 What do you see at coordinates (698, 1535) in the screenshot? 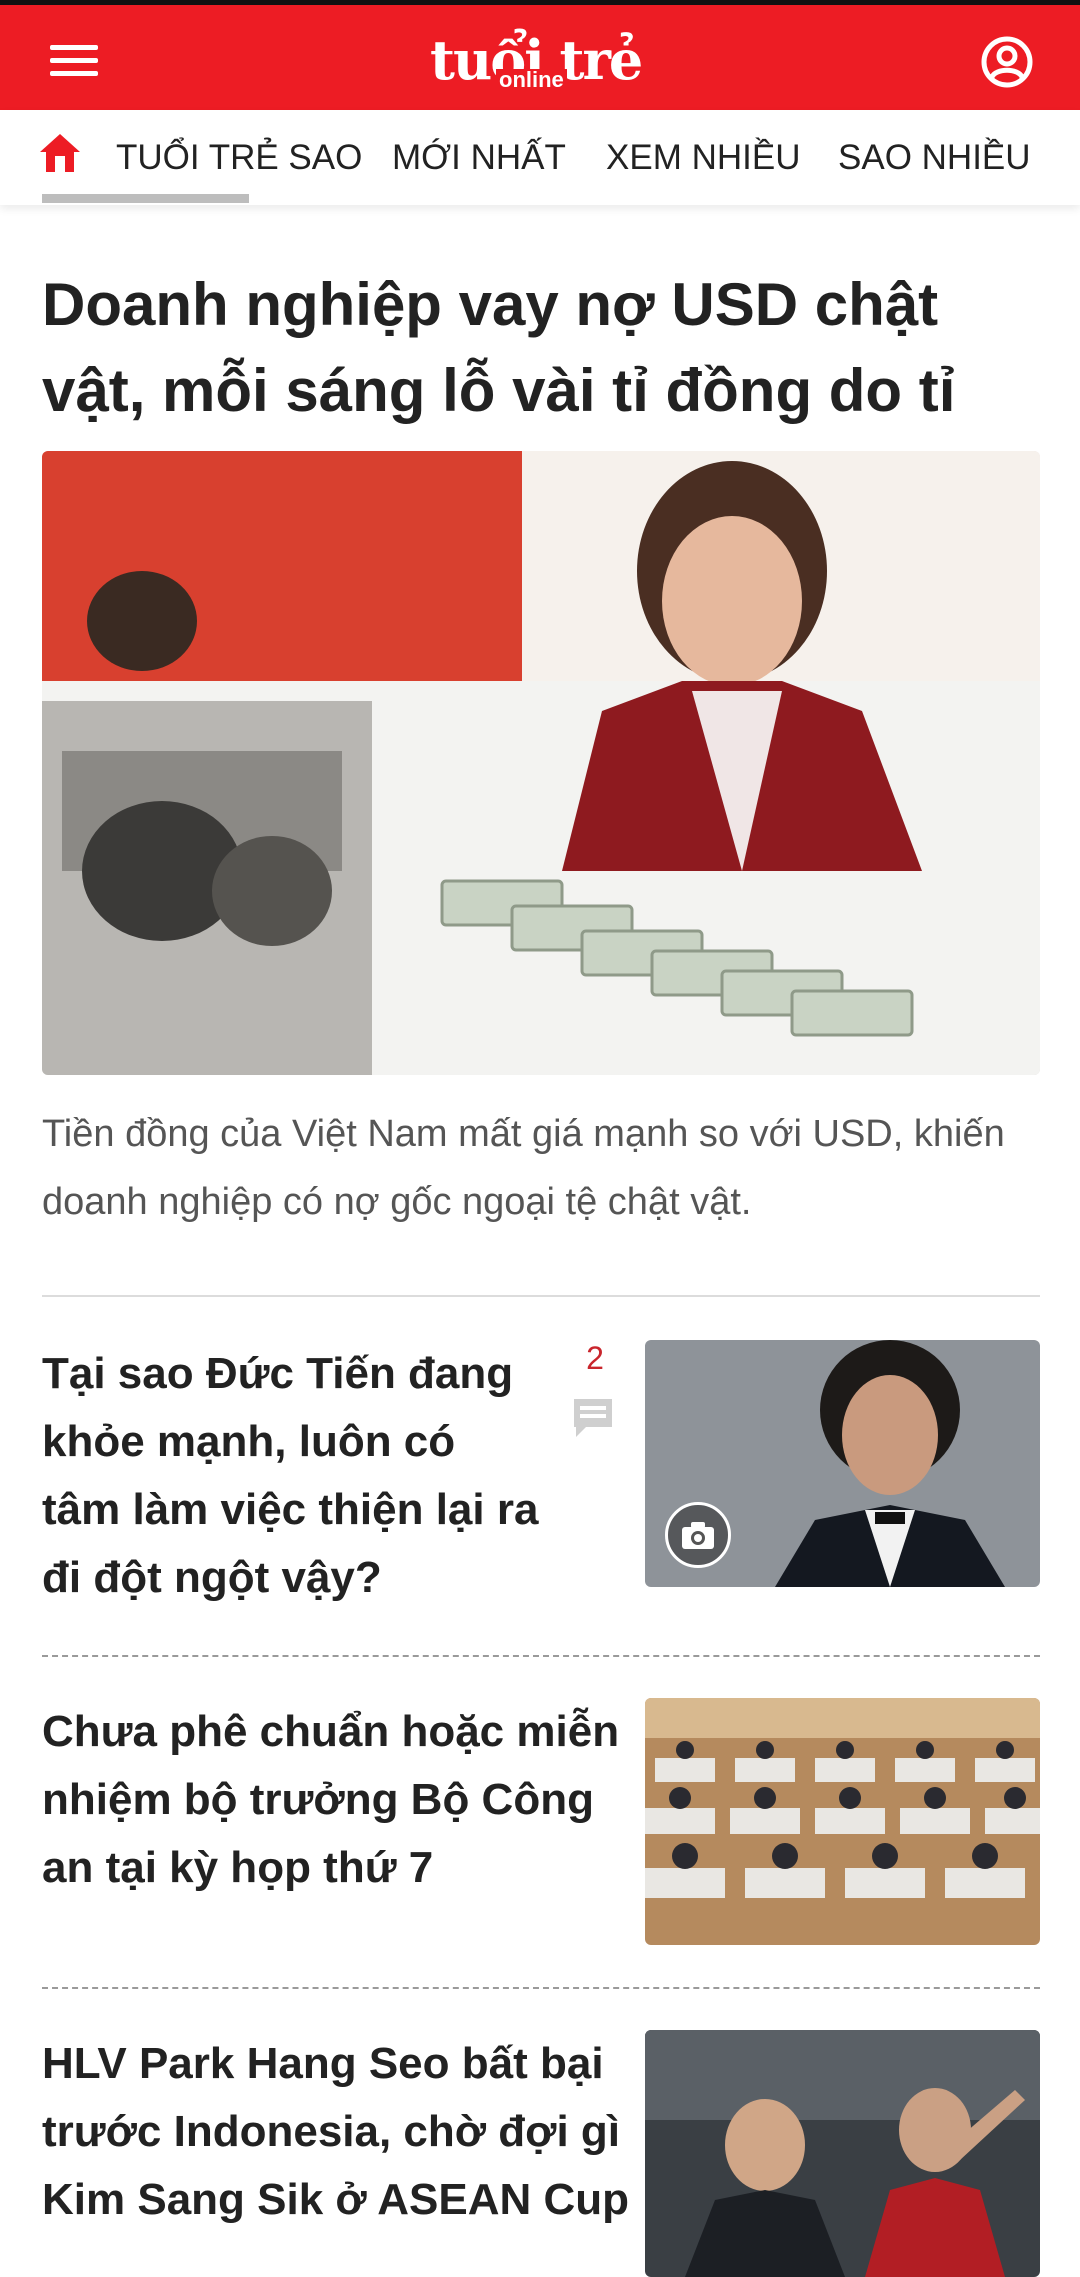
I see `gallery-camera-icon` at bounding box center [698, 1535].